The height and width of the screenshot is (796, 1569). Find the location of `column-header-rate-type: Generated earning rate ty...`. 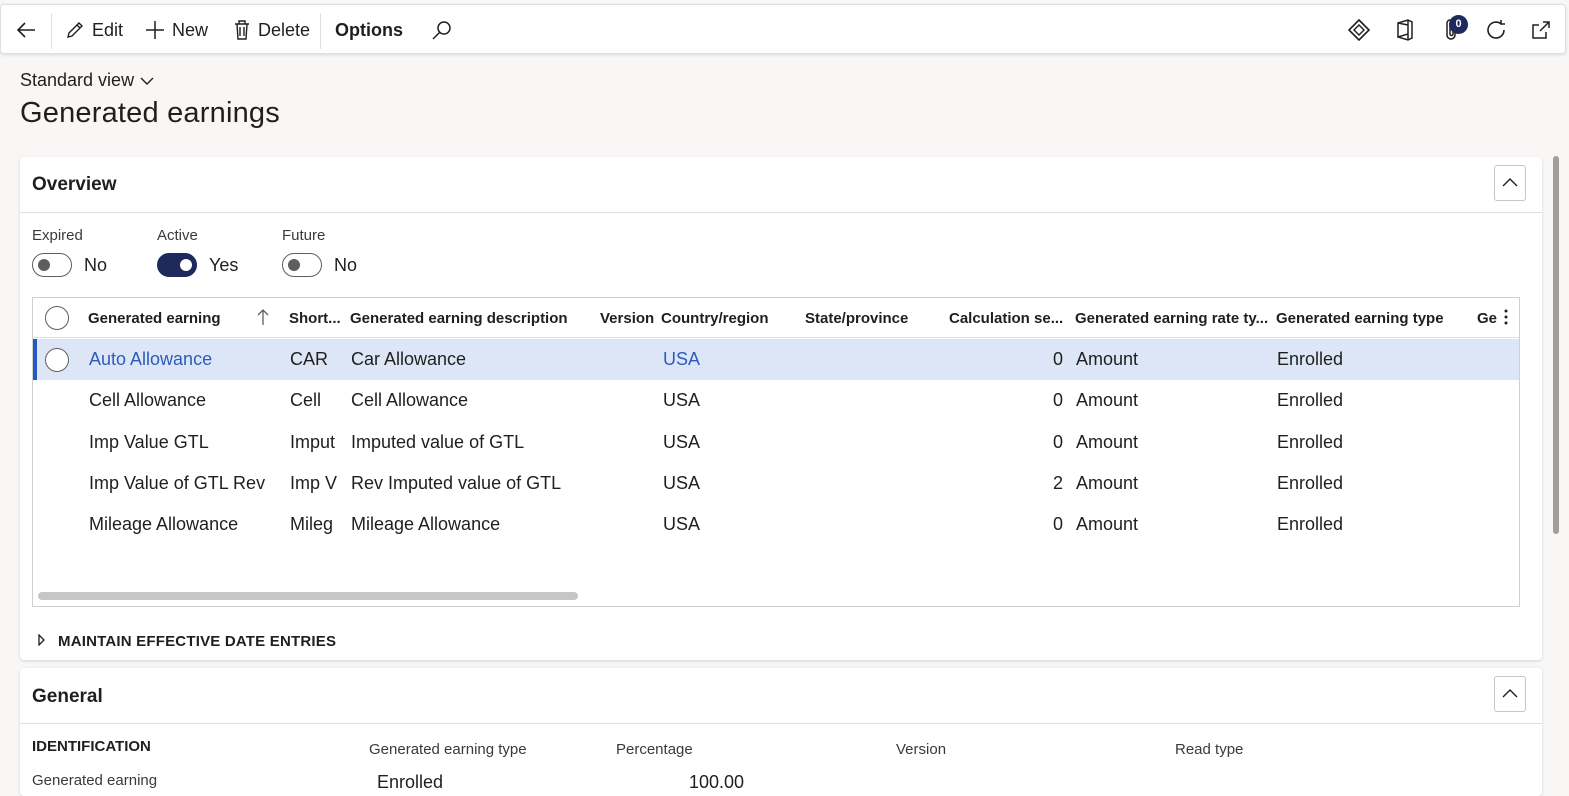

column-header-rate-type: Generated earning rate ty... is located at coordinates (1171, 318).